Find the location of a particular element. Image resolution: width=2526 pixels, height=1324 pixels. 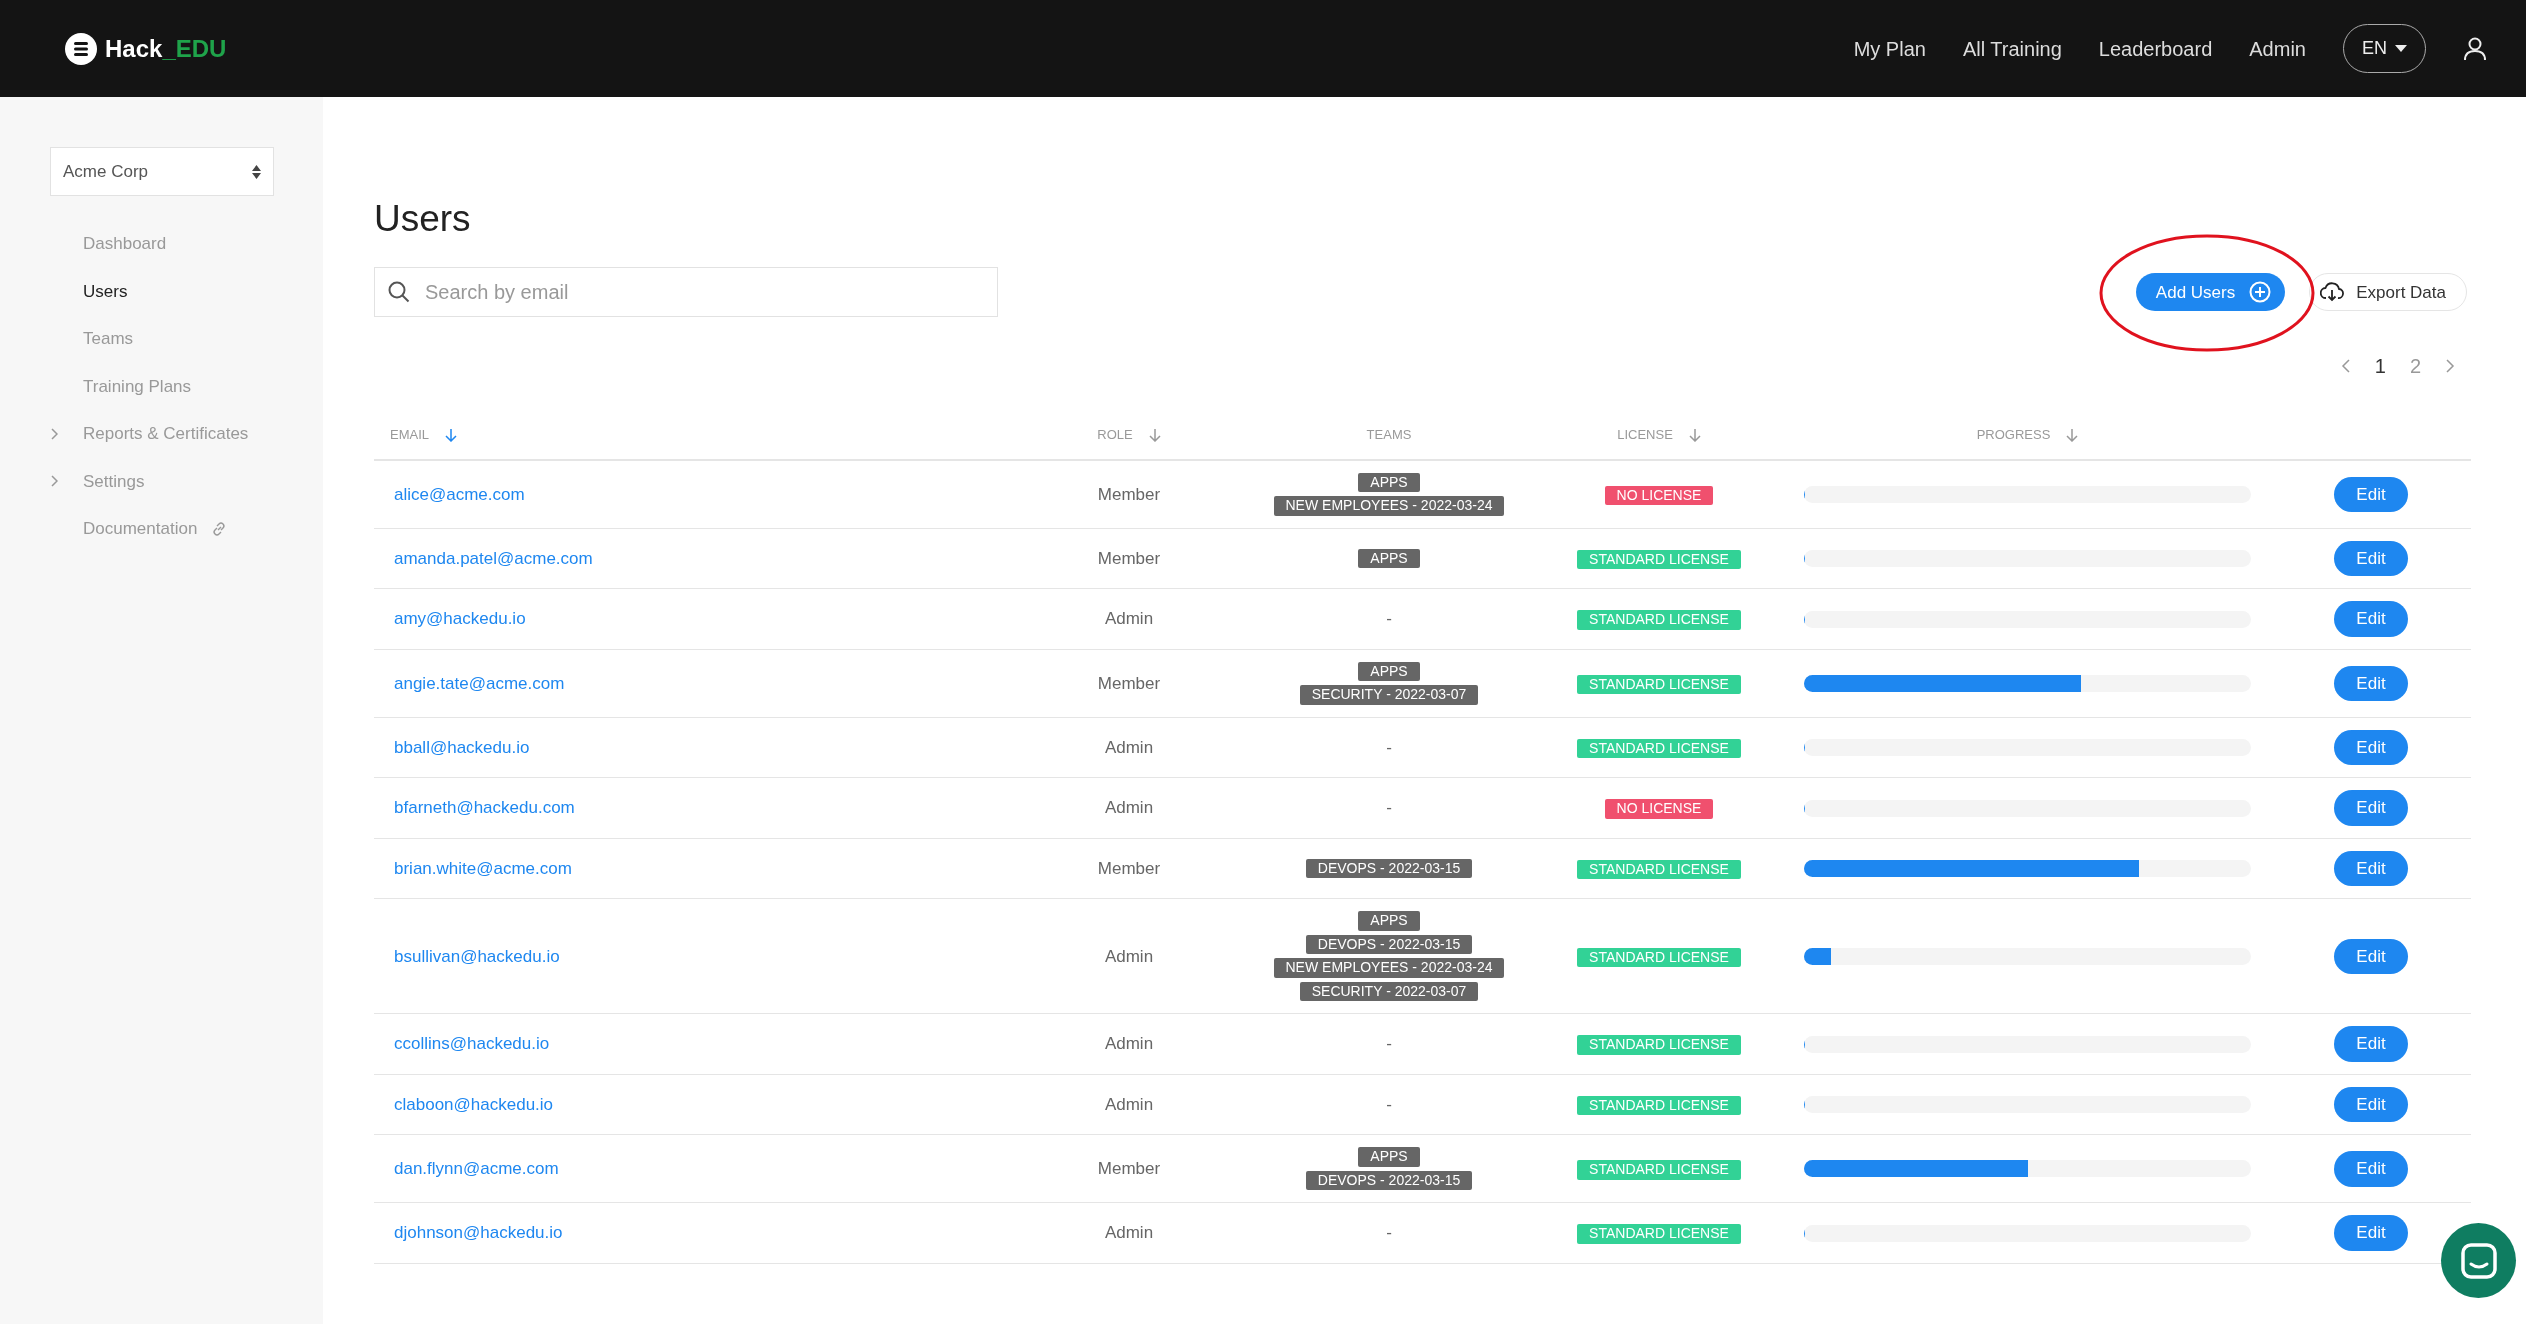

logo: Hack_EDU is located at coordinates (146, 48).